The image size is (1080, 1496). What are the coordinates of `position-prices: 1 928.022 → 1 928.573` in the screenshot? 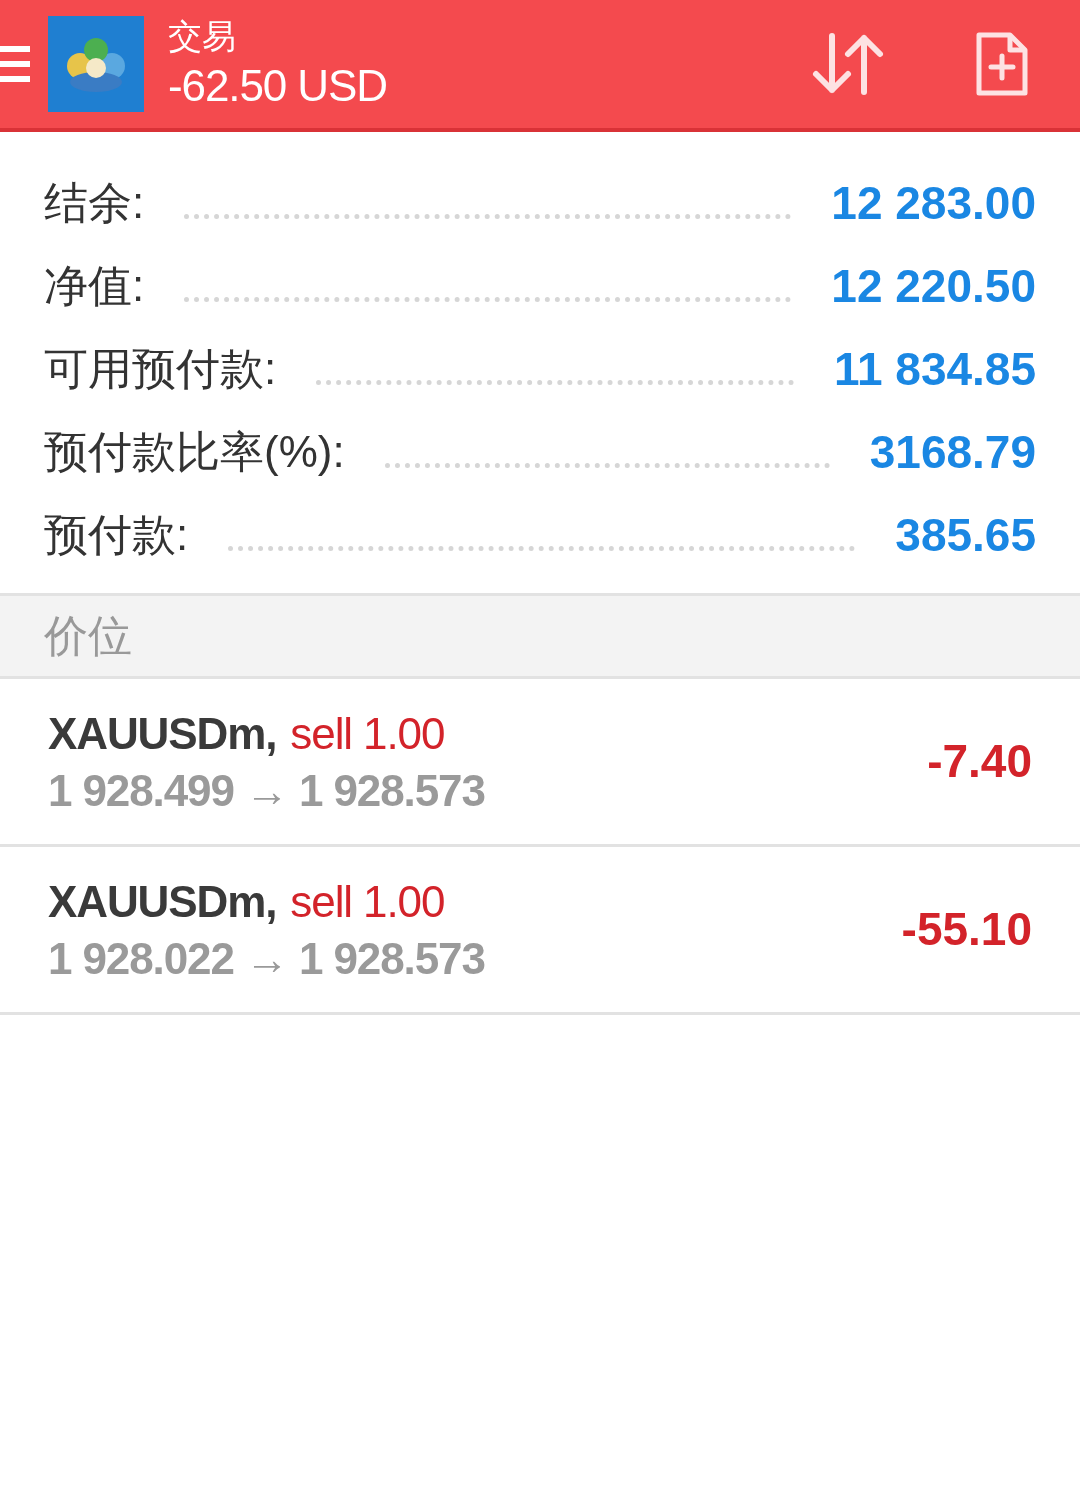 It's located at (267, 958).